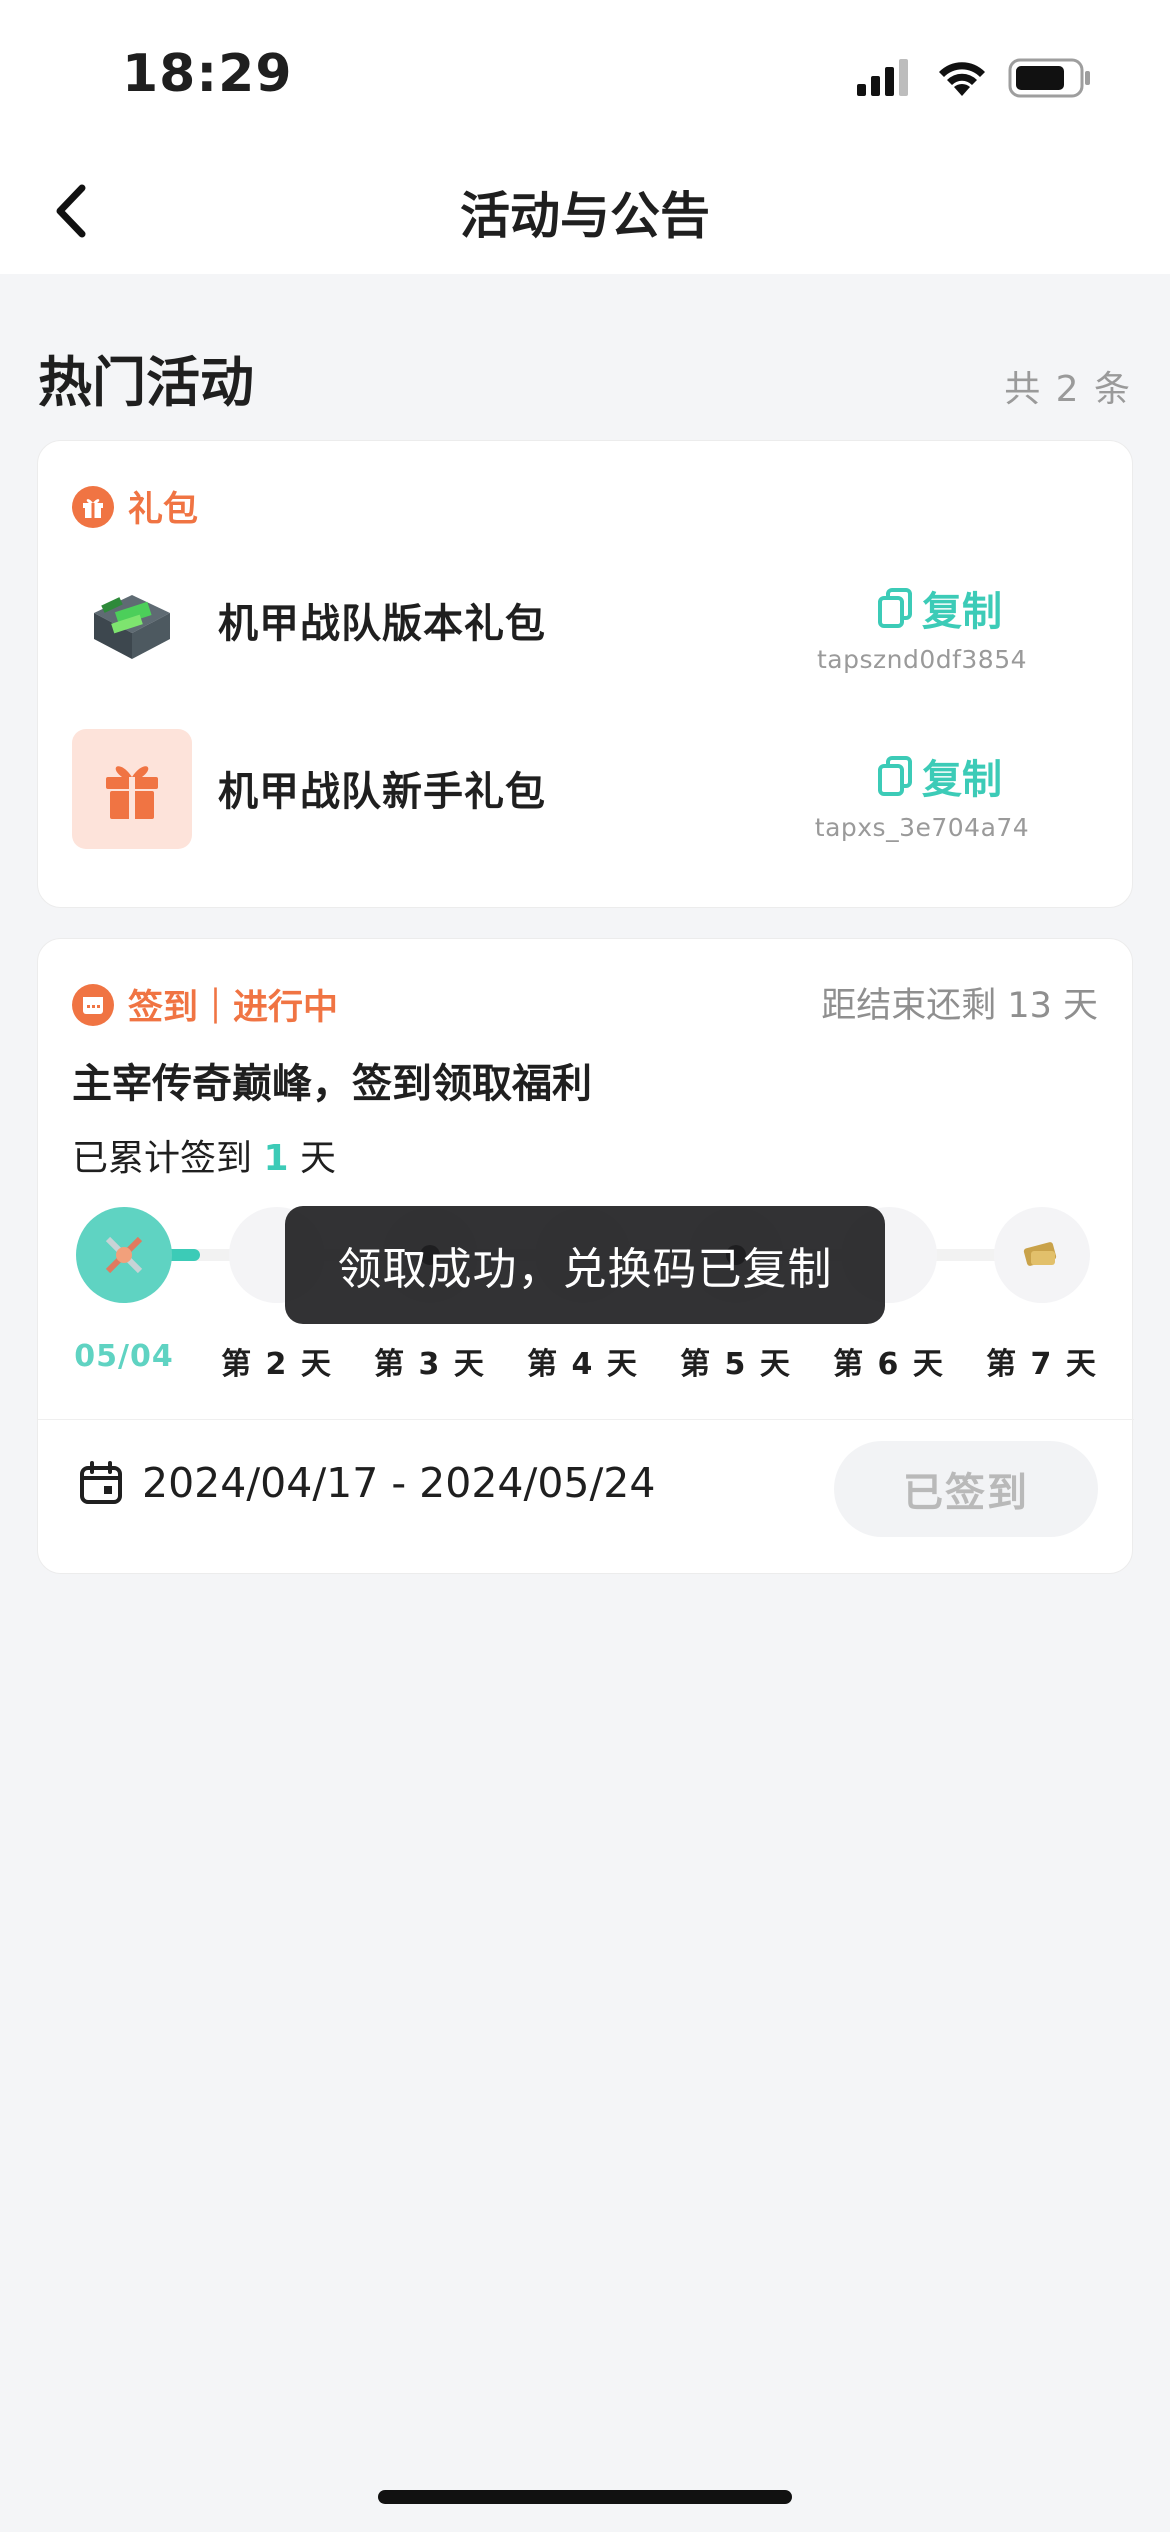 The width and height of the screenshot is (1170, 2532). I want to click on page-title: 活动与公告, so click(585, 216).